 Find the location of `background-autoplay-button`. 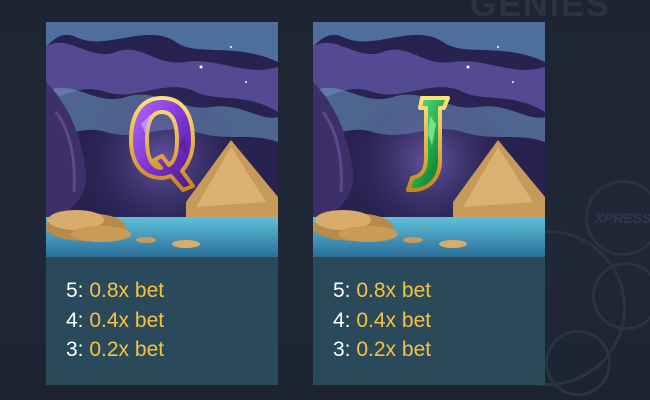

background-autoplay-button is located at coordinates (578, 363).